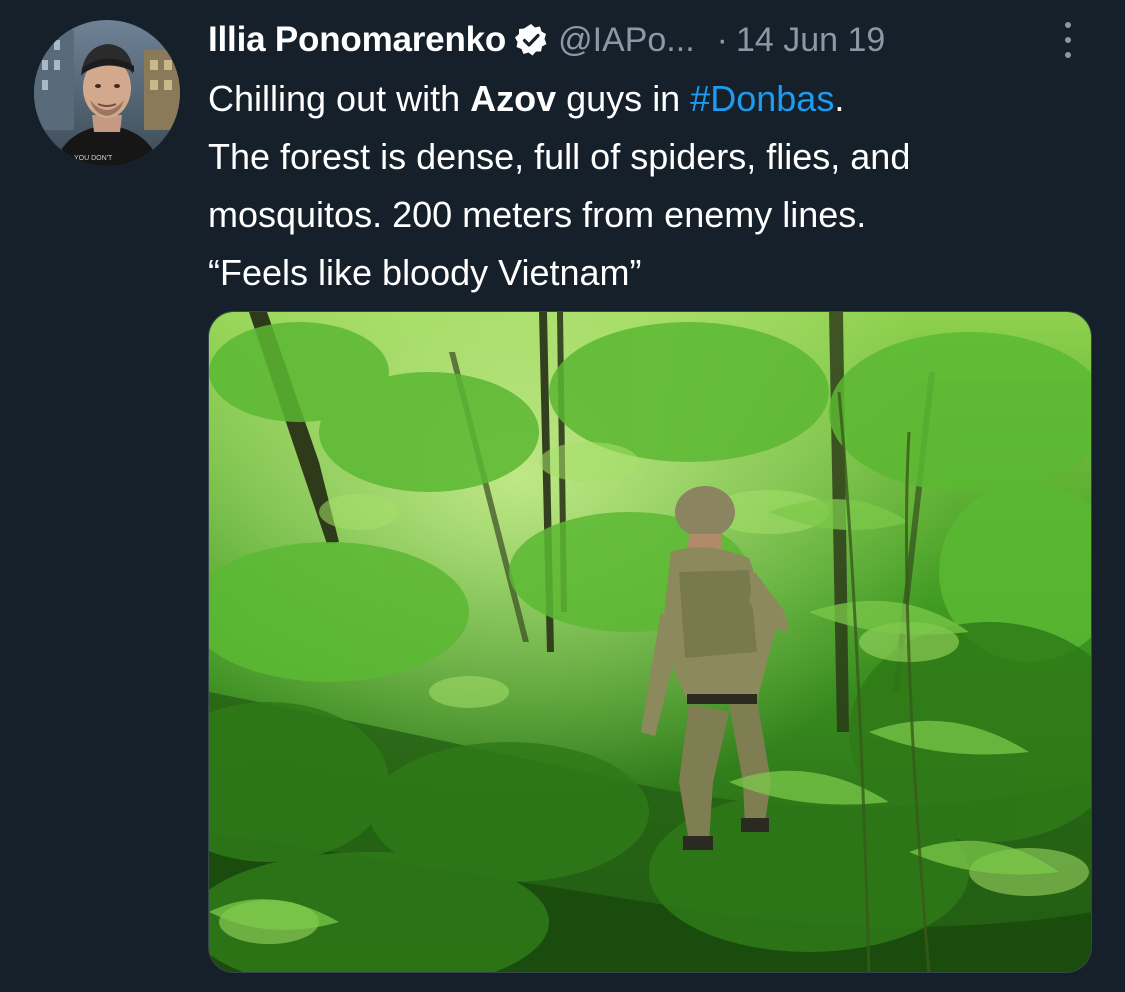 This screenshot has width=1125, height=992. I want to click on author-display-name: Illia Ponomarenko, so click(357, 40).